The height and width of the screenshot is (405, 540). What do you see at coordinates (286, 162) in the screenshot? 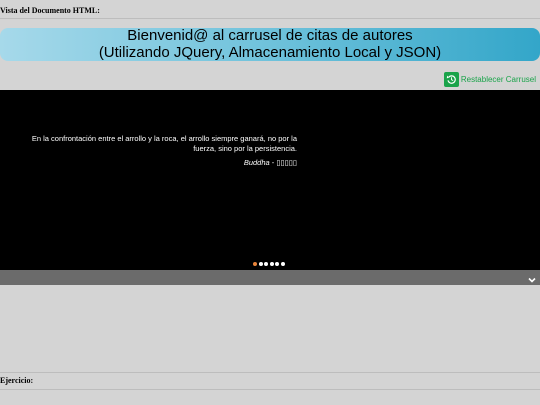
I see `author-native-name: ▯▯▯▯▯` at bounding box center [286, 162].